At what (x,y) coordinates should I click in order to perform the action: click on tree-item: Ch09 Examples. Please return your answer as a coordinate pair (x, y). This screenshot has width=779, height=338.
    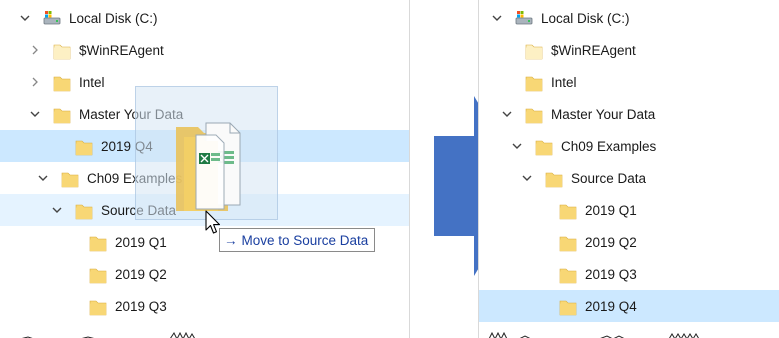
    Looking at the image, I should click on (629, 146).